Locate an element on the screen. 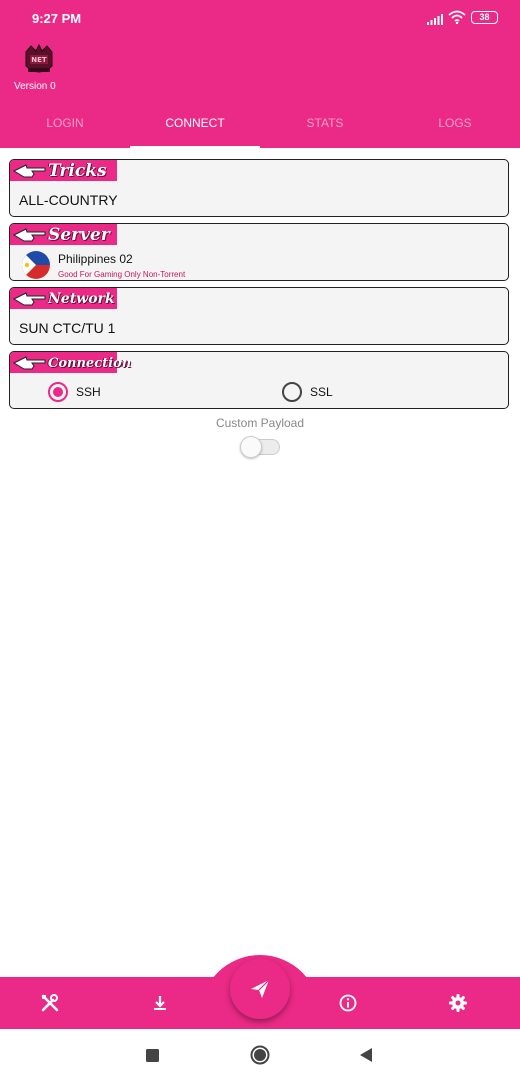 This screenshot has height=1080, width=520. svg-text: NET is located at coordinates (39, 60).